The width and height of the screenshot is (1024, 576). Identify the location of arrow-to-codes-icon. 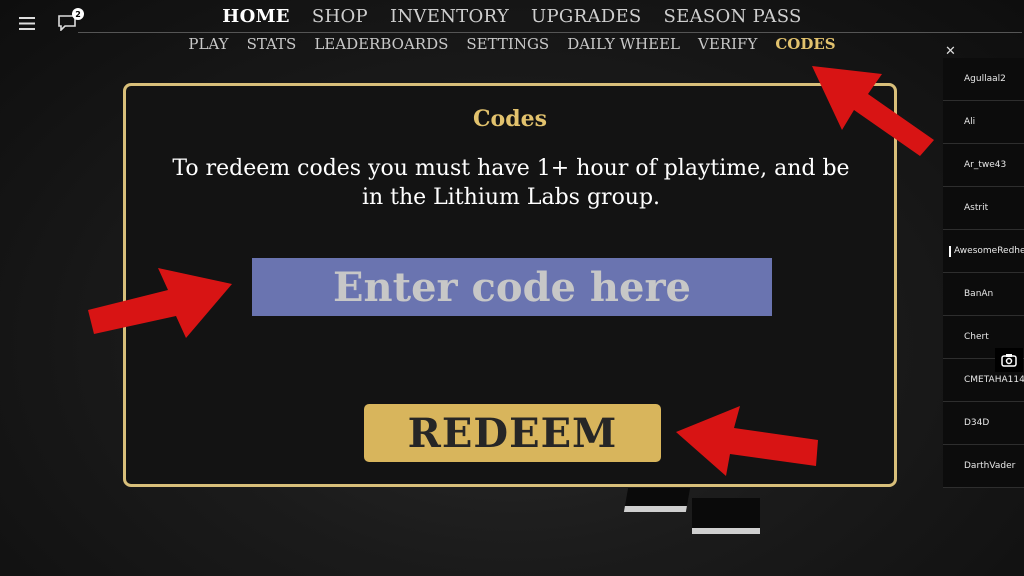
(873, 111).